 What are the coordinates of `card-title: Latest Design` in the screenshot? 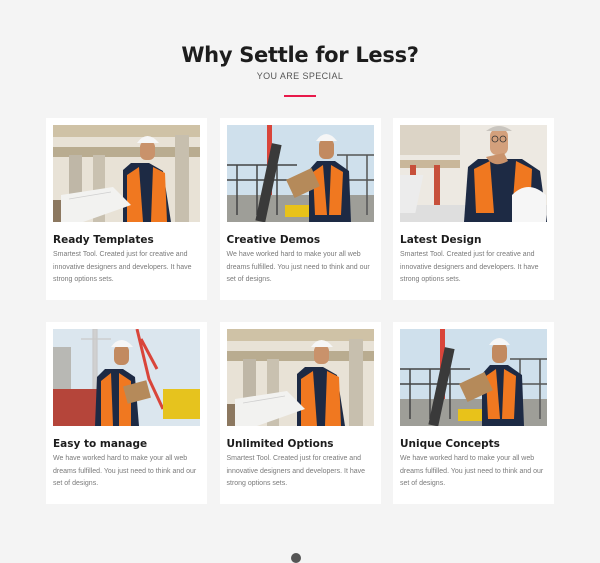 It's located at (441, 240).